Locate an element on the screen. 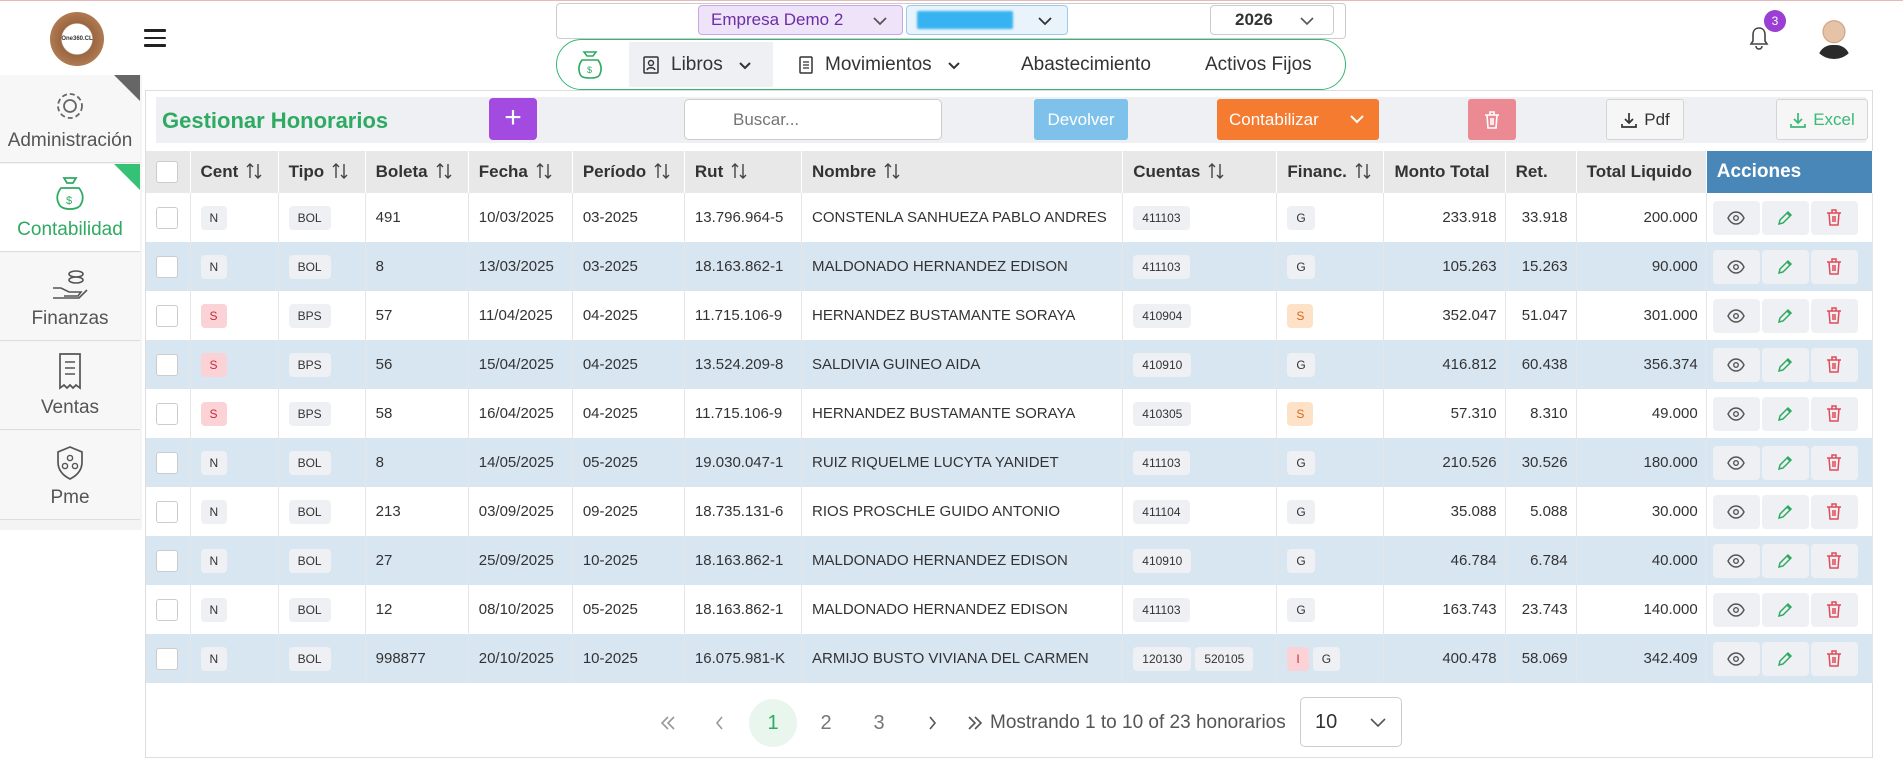  last-page-icon is located at coordinates (975, 723).